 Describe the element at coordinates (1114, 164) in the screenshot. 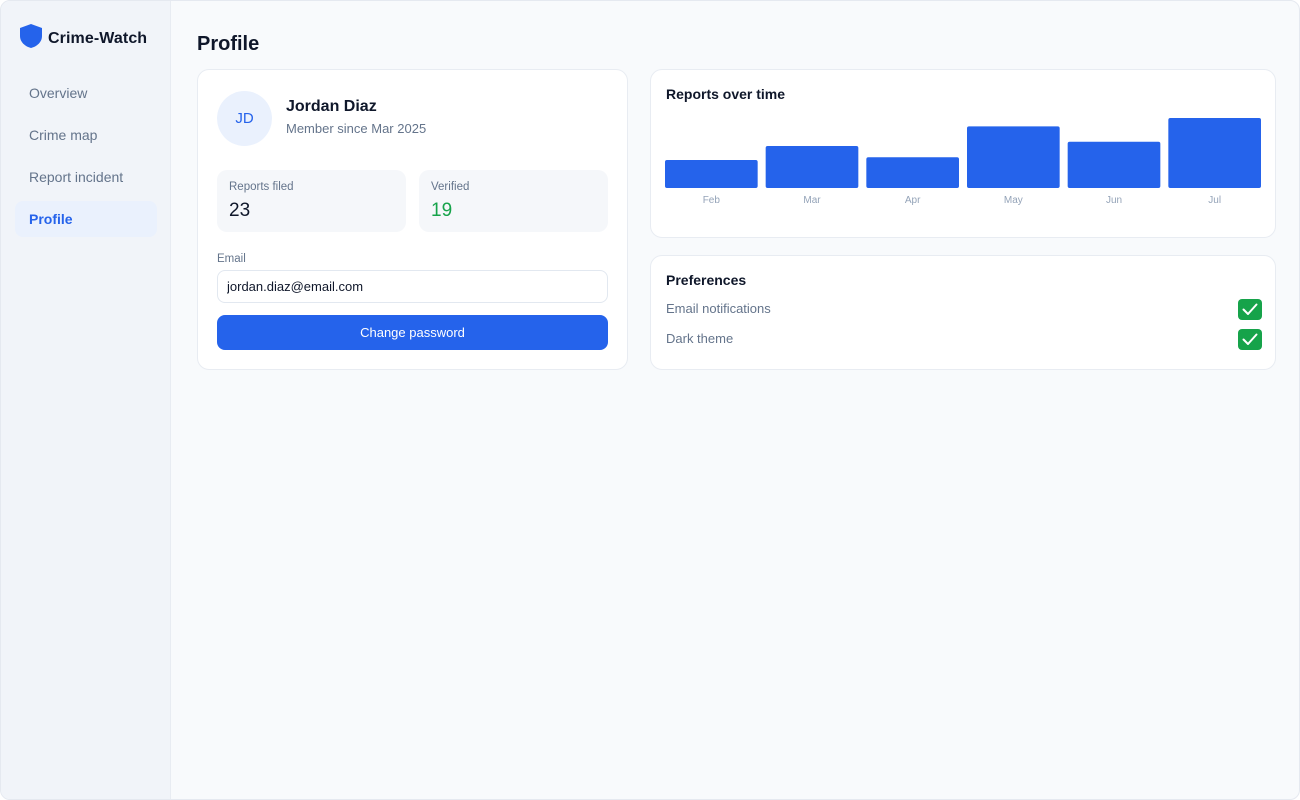

I see `bar-jun` at that location.